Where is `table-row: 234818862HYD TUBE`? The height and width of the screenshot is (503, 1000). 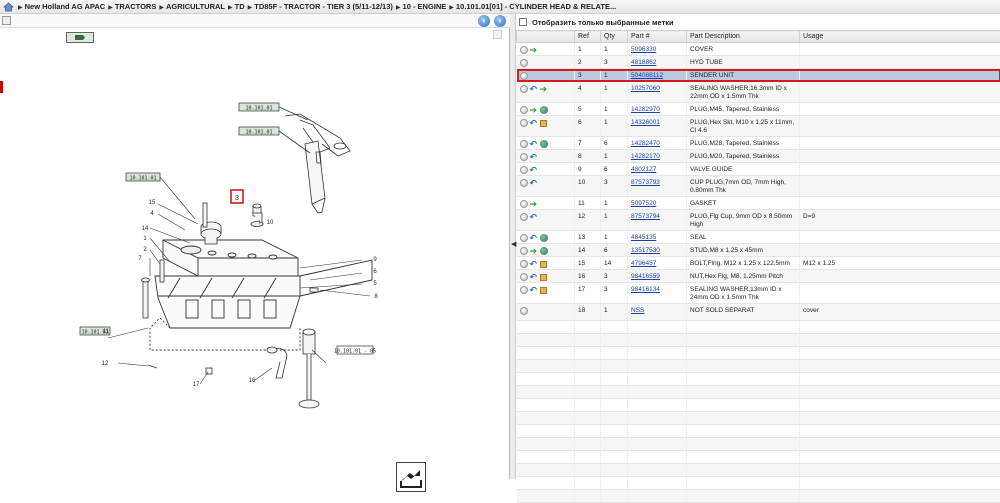
table-row: 234818862HYD TUBE is located at coordinates (758, 62).